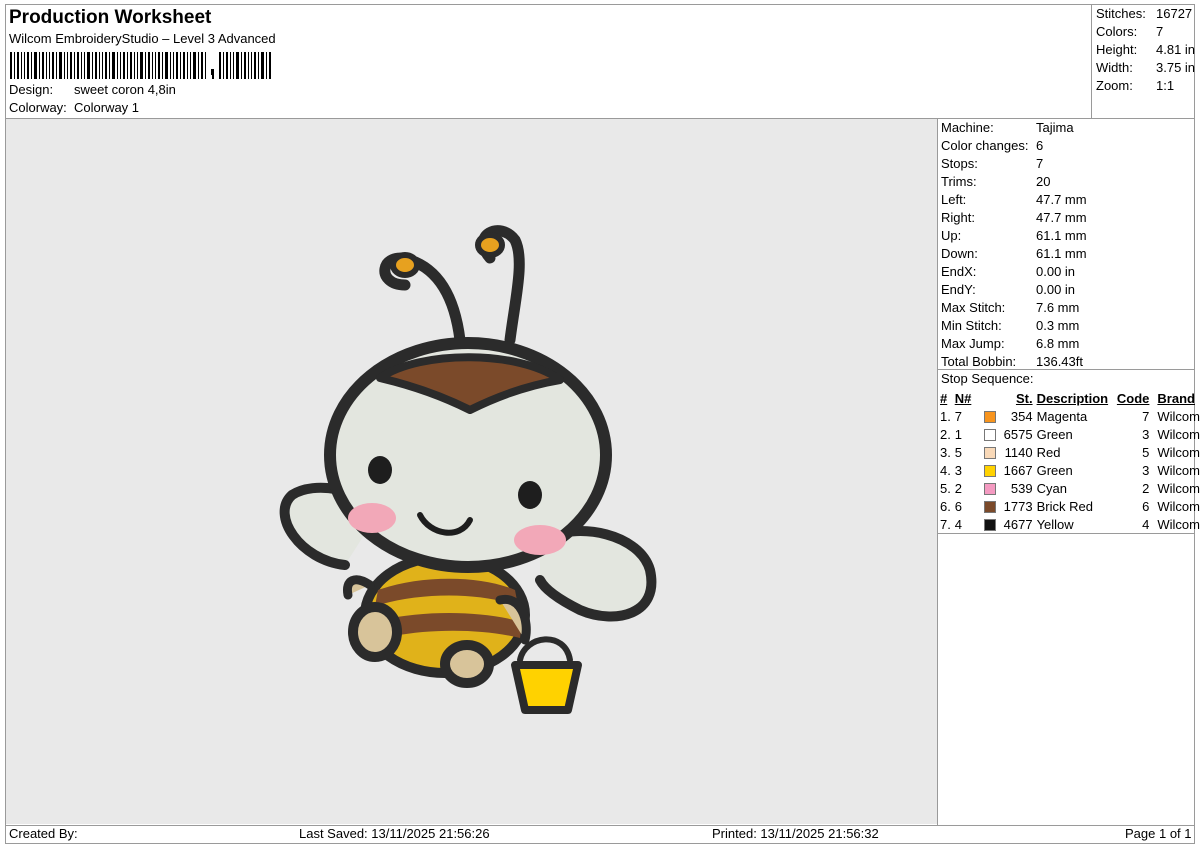 The image size is (1200, 848). I want to click on col-description: Description, so click(1072, 398).